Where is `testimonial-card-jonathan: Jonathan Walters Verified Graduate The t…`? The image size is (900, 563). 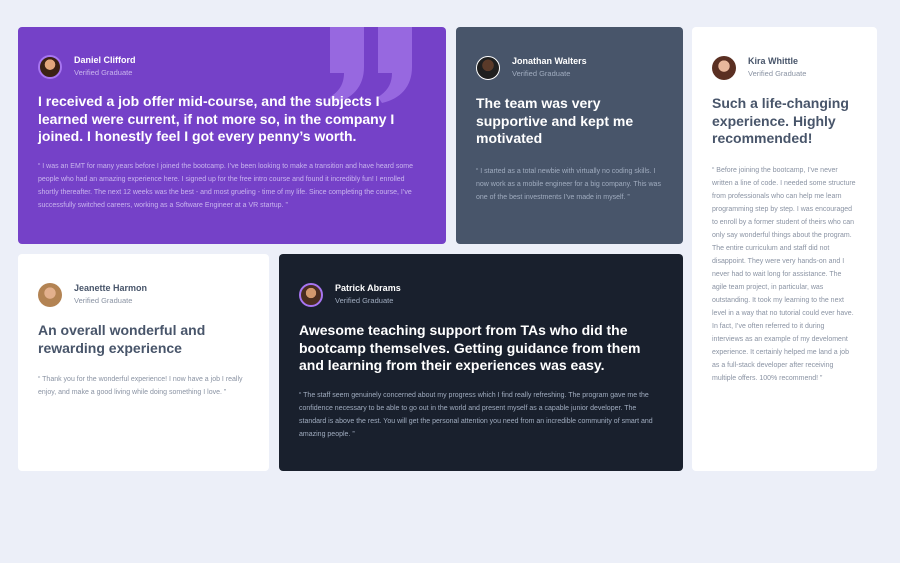
testimonial-card-jonathan: Jonathan Walters Verified Graduate The t… is located at coordinates (569, 135).